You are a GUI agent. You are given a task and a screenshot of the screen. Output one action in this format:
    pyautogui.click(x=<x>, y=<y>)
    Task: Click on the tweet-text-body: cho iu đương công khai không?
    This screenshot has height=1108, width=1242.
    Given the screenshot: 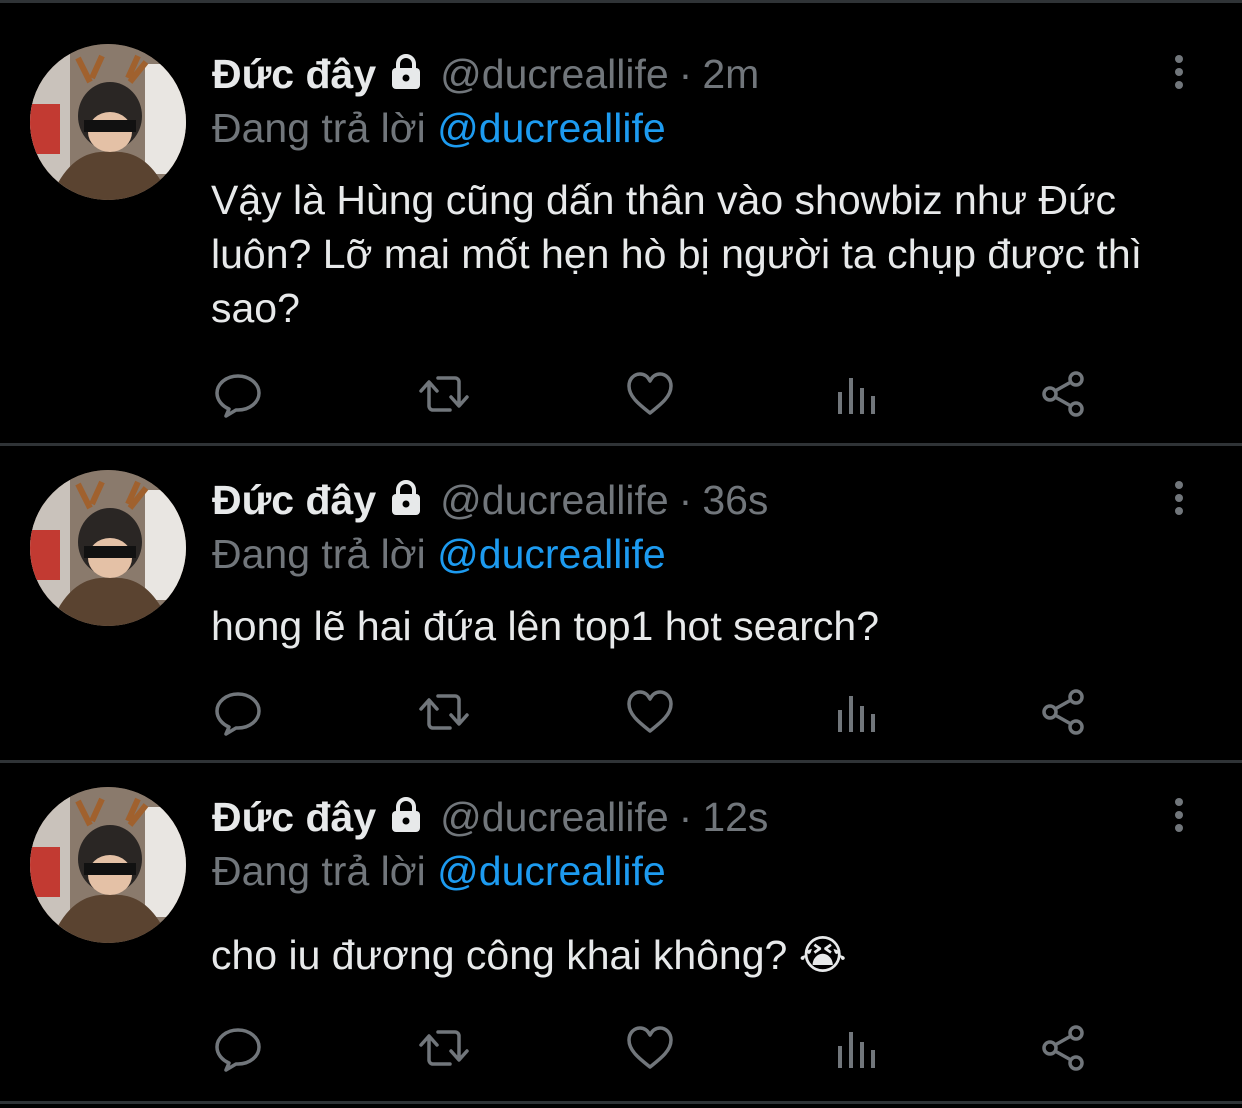 What is the action you would take?
    pyautogui.click(x=505, y=955)
    